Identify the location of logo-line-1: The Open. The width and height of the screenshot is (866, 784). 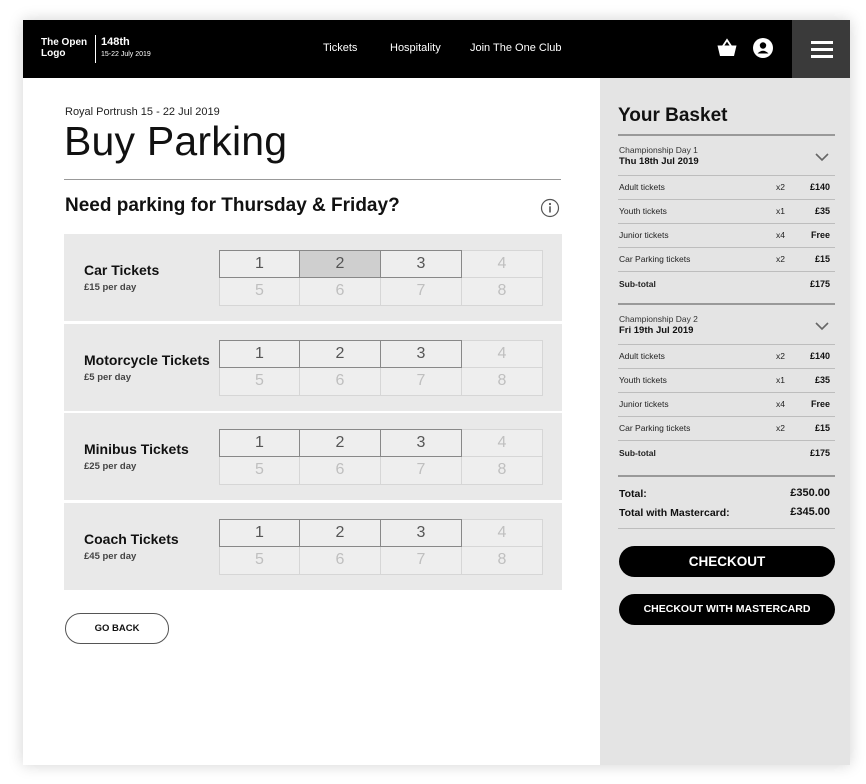
(64, 42).